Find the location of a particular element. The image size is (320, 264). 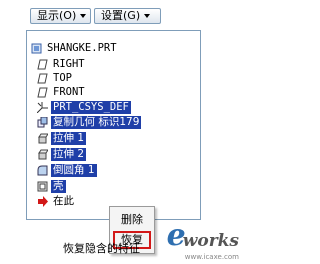

tree-item-label: 拉伸 2 is located at coordinates (69, 154).